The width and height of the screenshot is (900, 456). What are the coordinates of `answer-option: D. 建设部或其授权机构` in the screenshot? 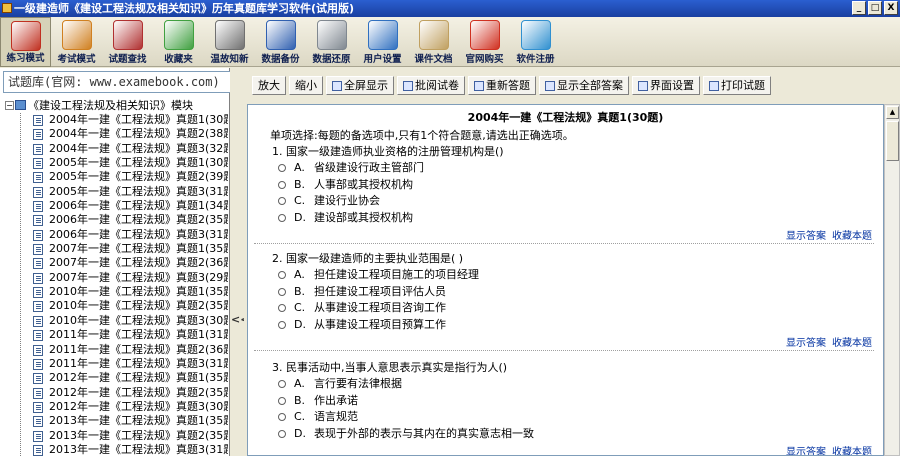 It's located at (572, 218).